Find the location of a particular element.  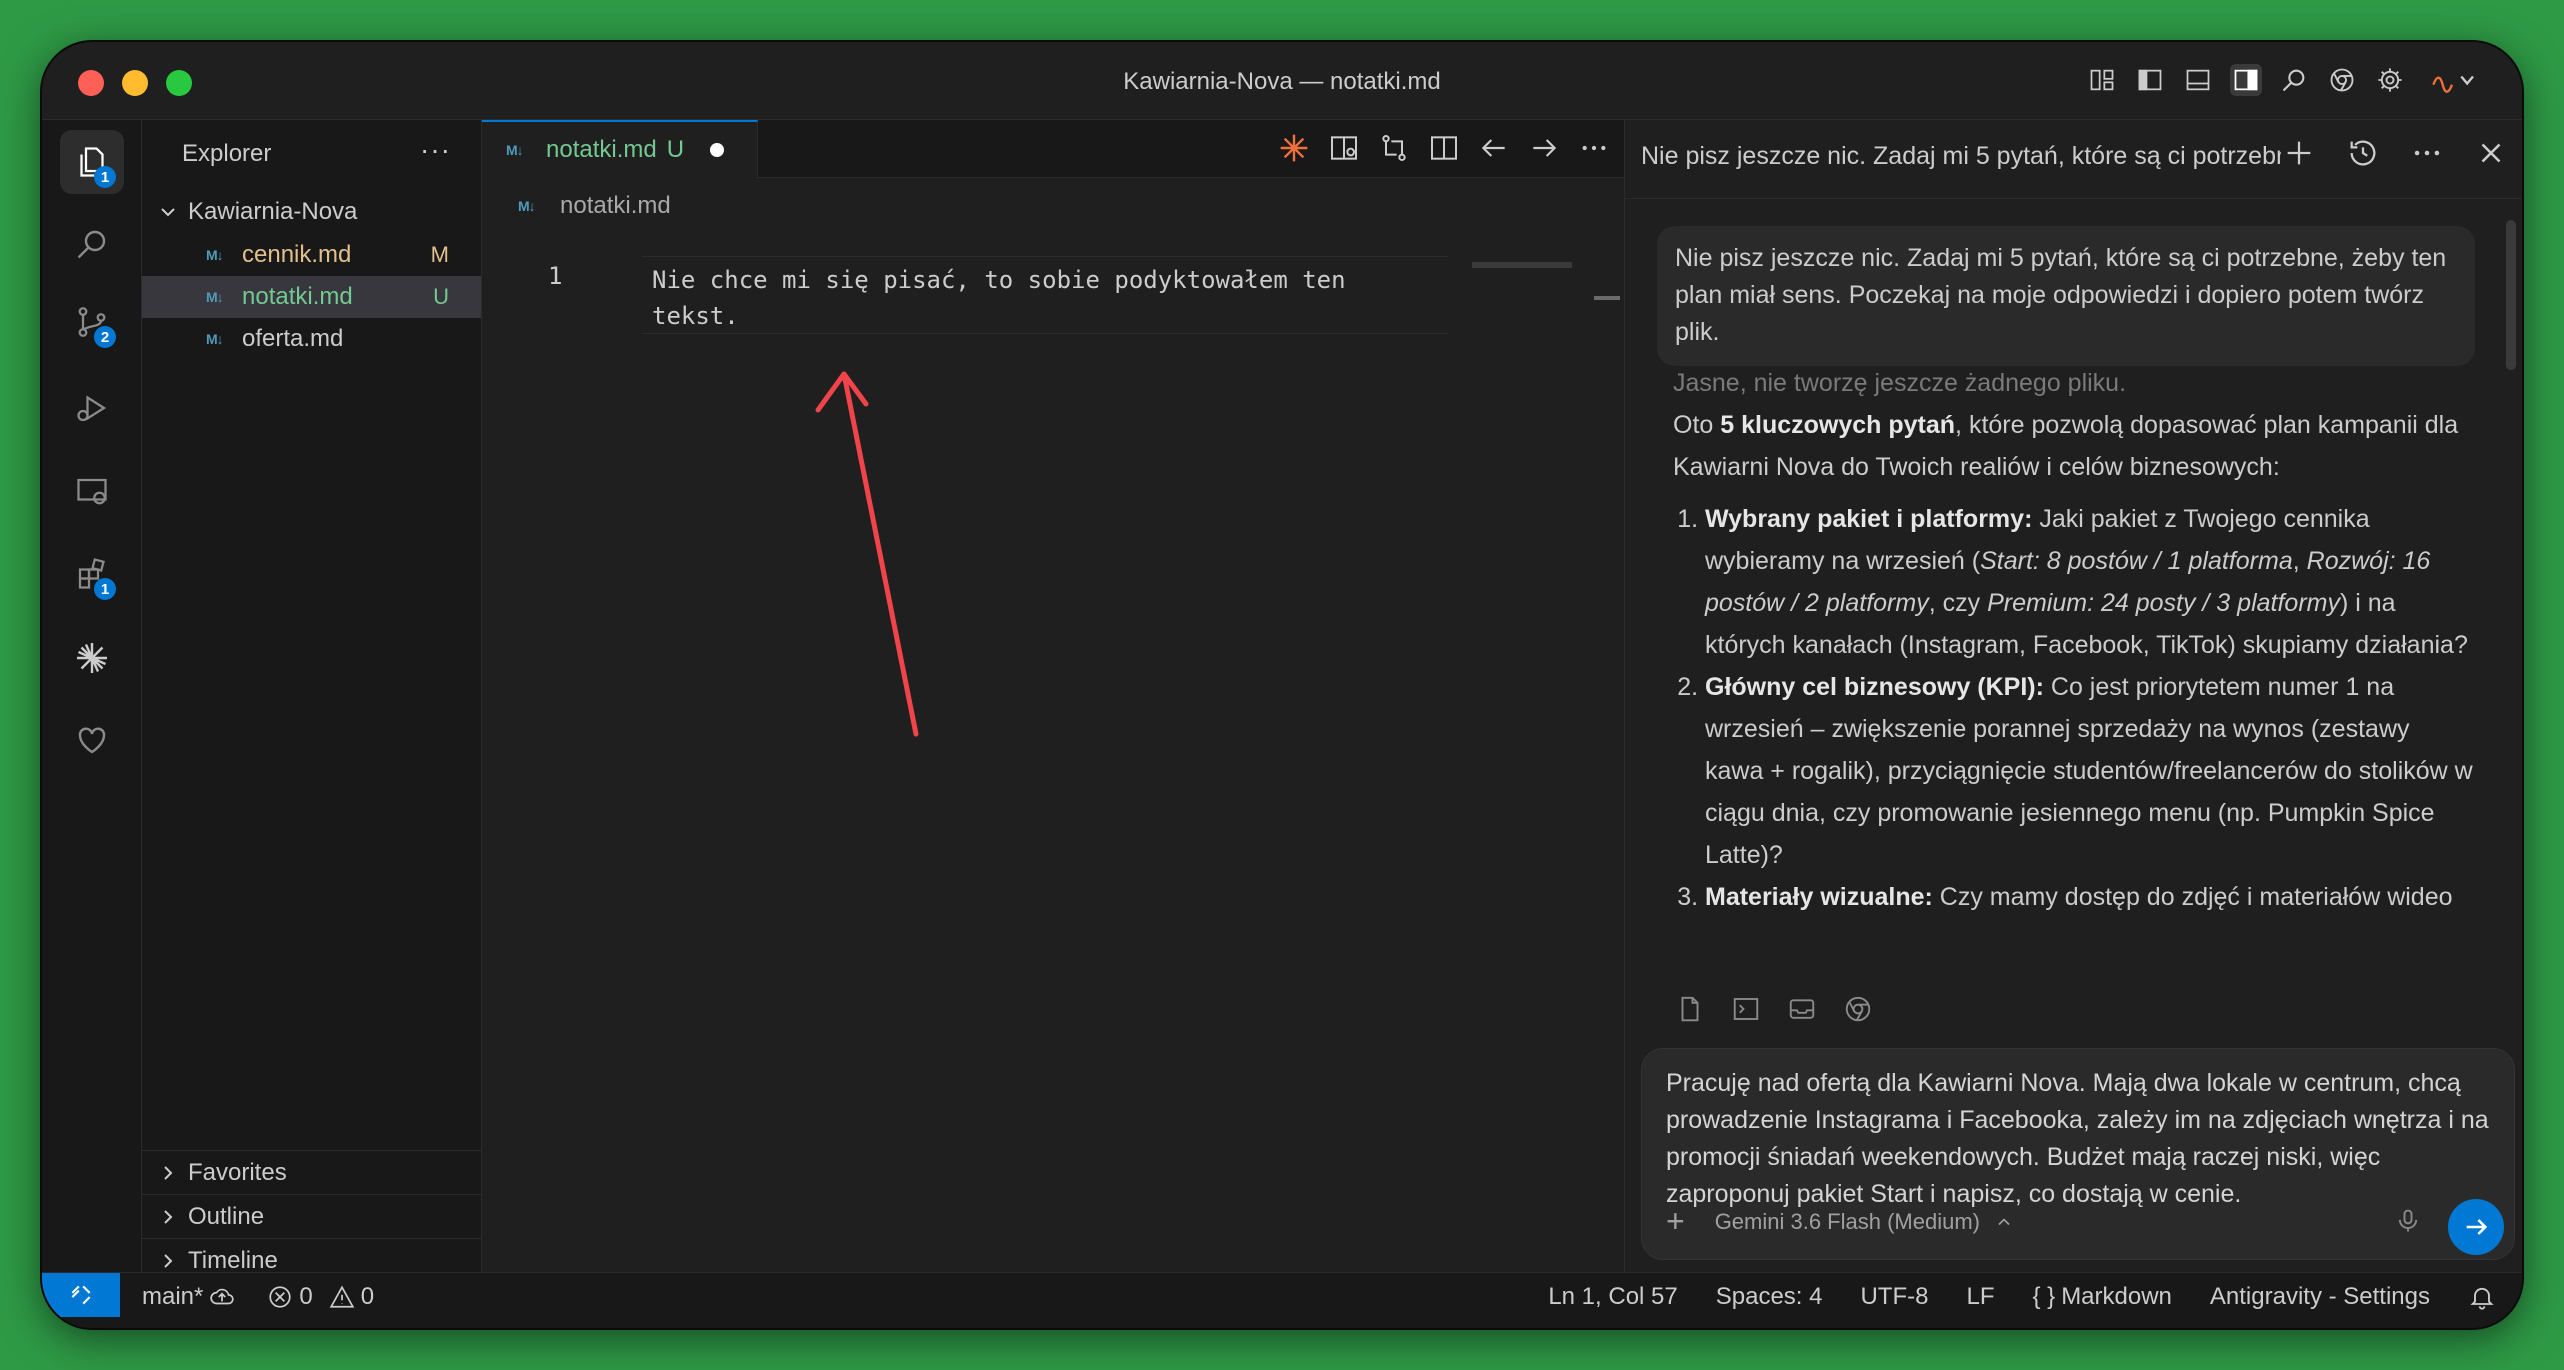

split-editor-icon is located at coordinates (1444, 148).